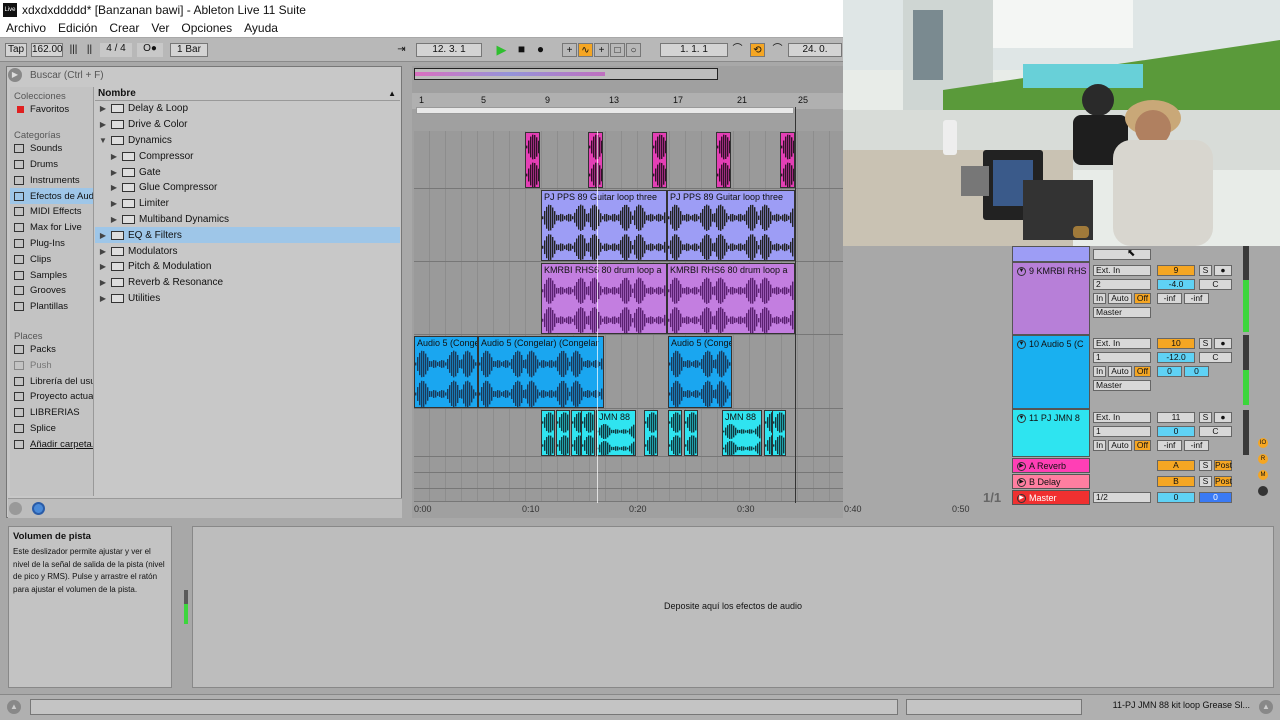  What do you see at coordinates (247, 251) in the screenshot?
I see `browser-item: ▶ Modulators` at bounding box center [247, 251].